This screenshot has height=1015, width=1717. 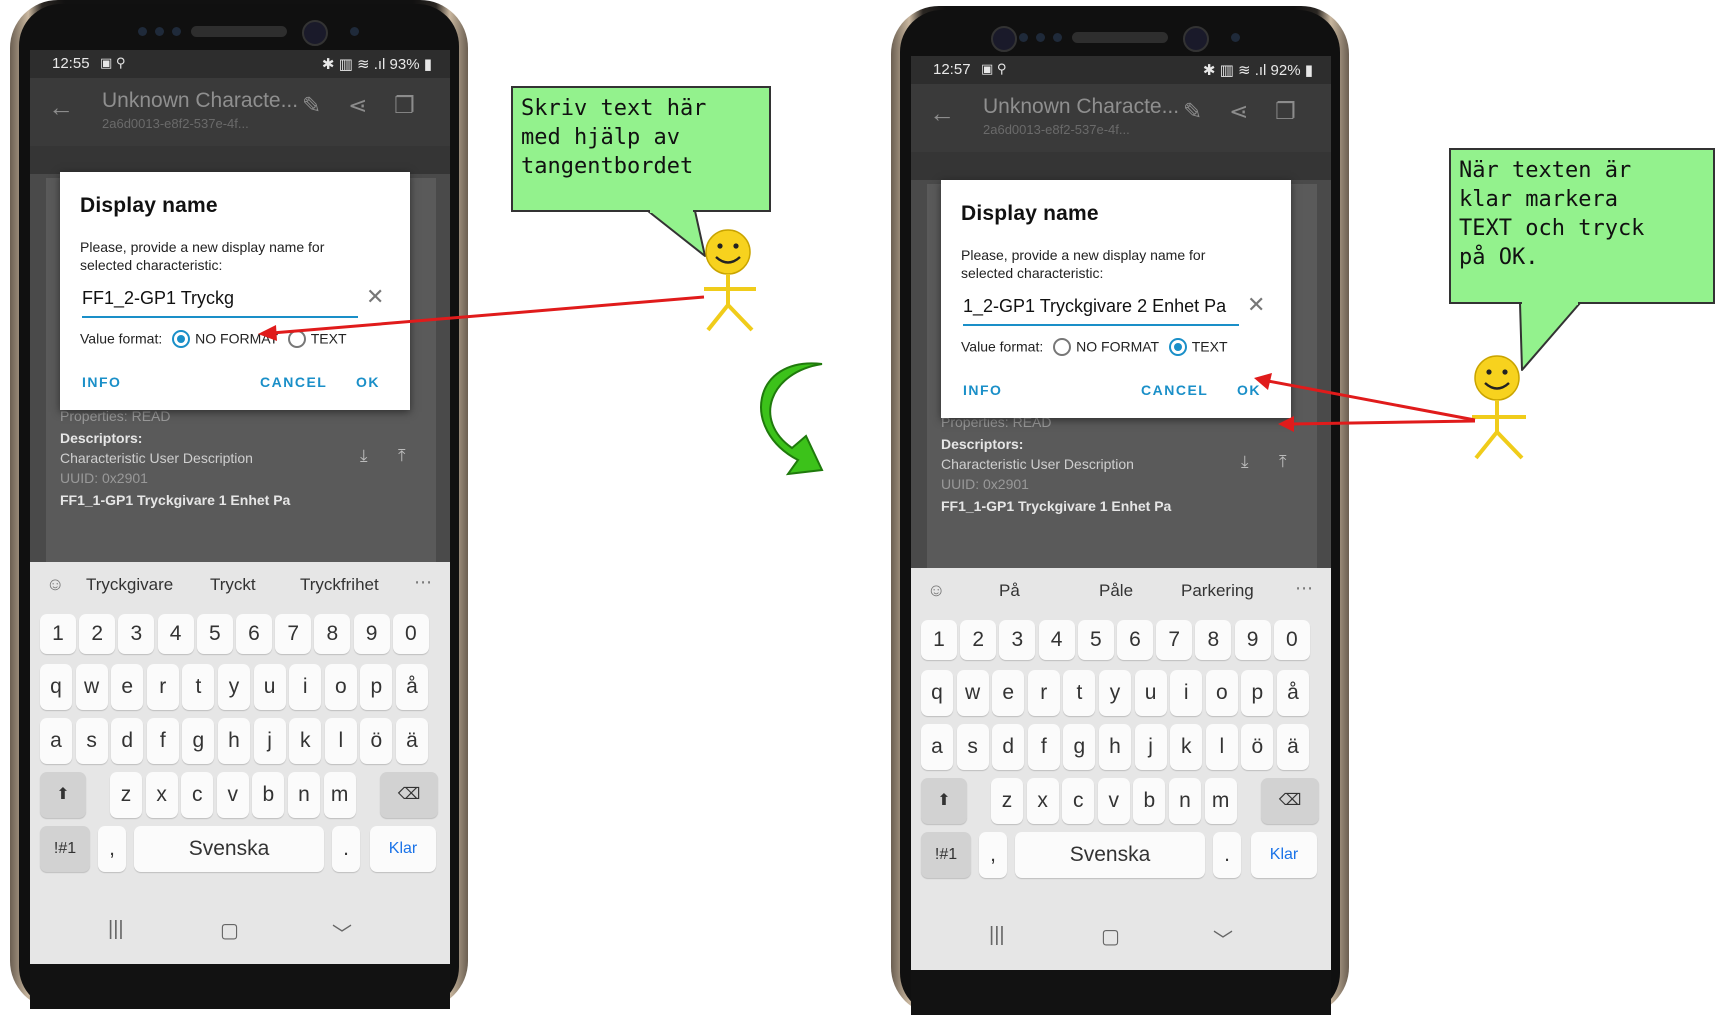 What do you see at coordinates (730, 280) in the screenshot?
I see `smiley-figure-left` at bounding box center [730, 280].